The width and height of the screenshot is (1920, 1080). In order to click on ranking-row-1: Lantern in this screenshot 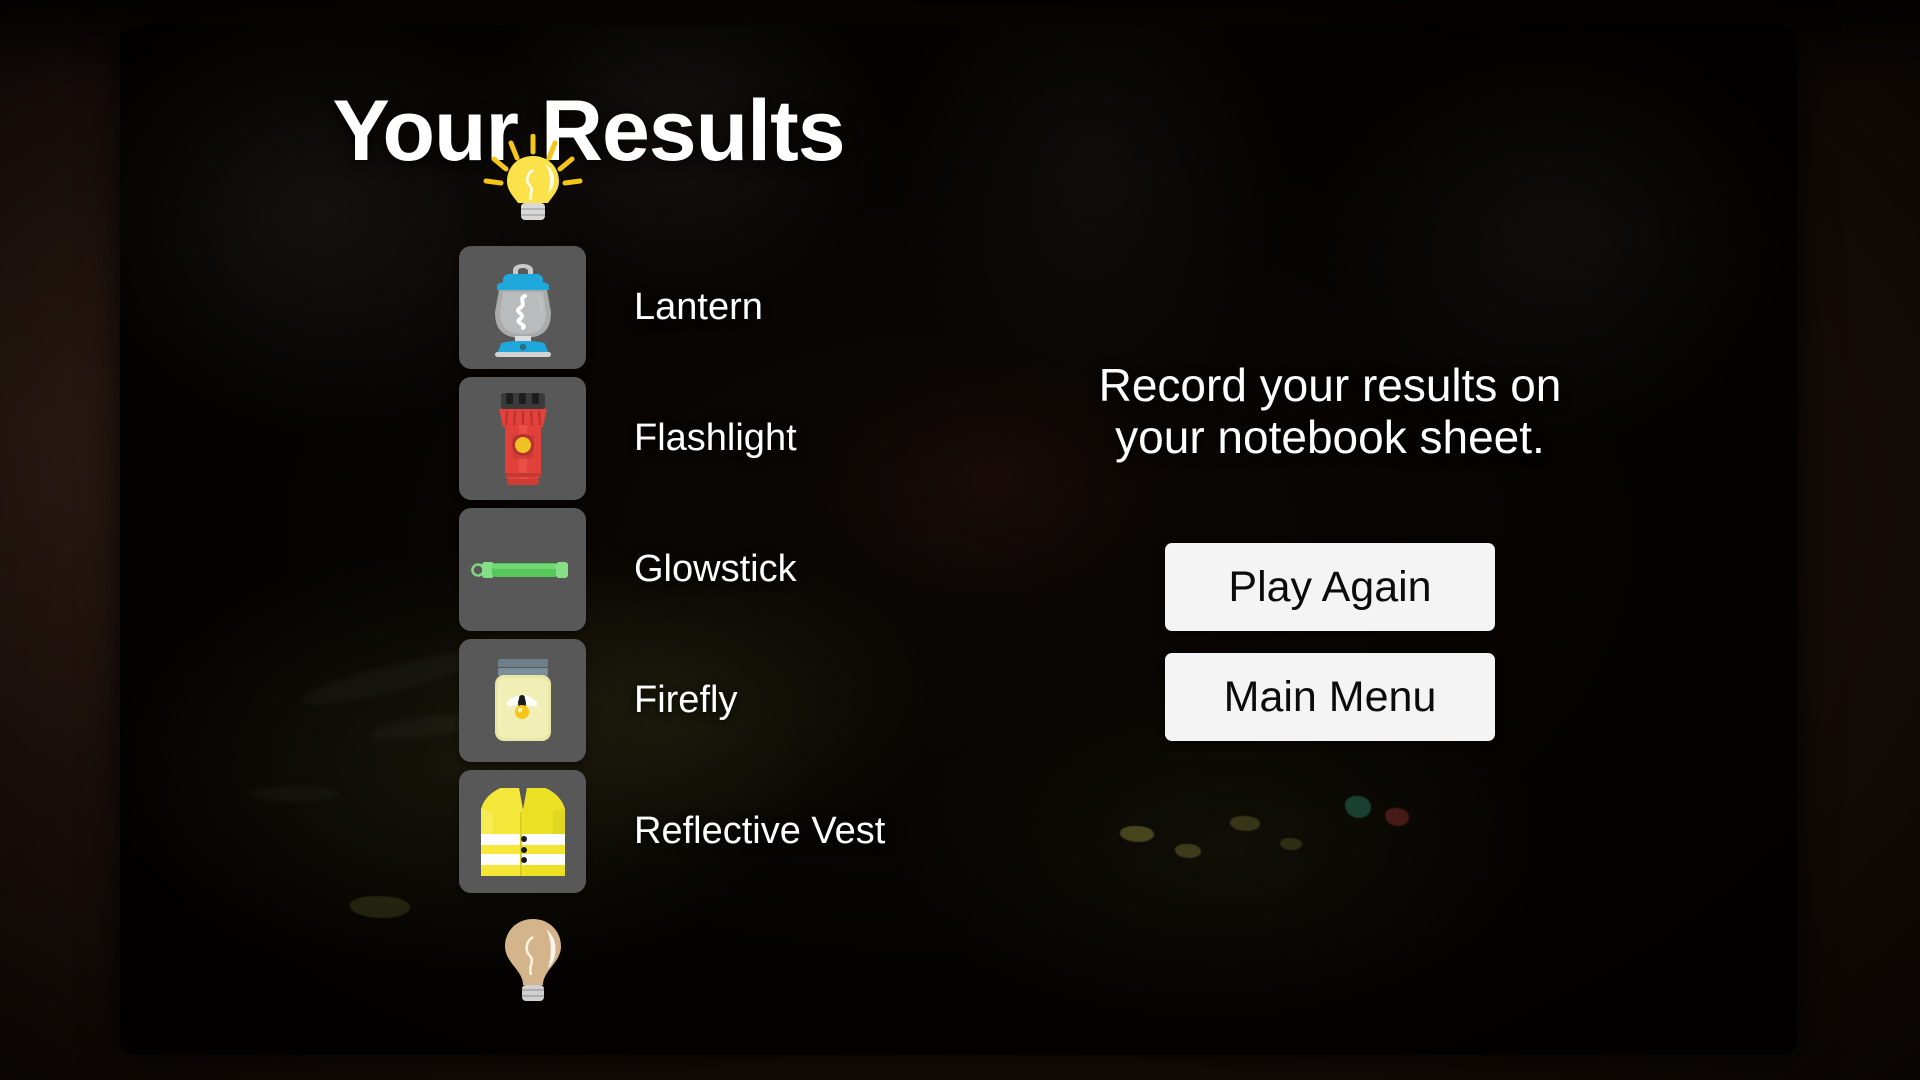, I will do `click(809, 307)`.